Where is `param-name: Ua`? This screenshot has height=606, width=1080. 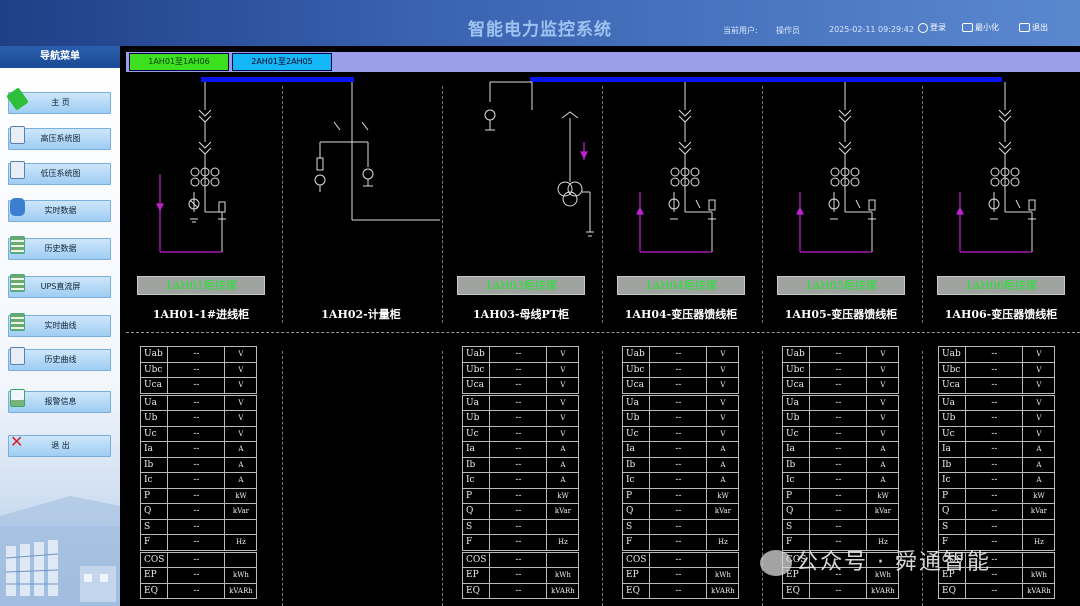
param-name: Ua is located at coordinates (476, 402).